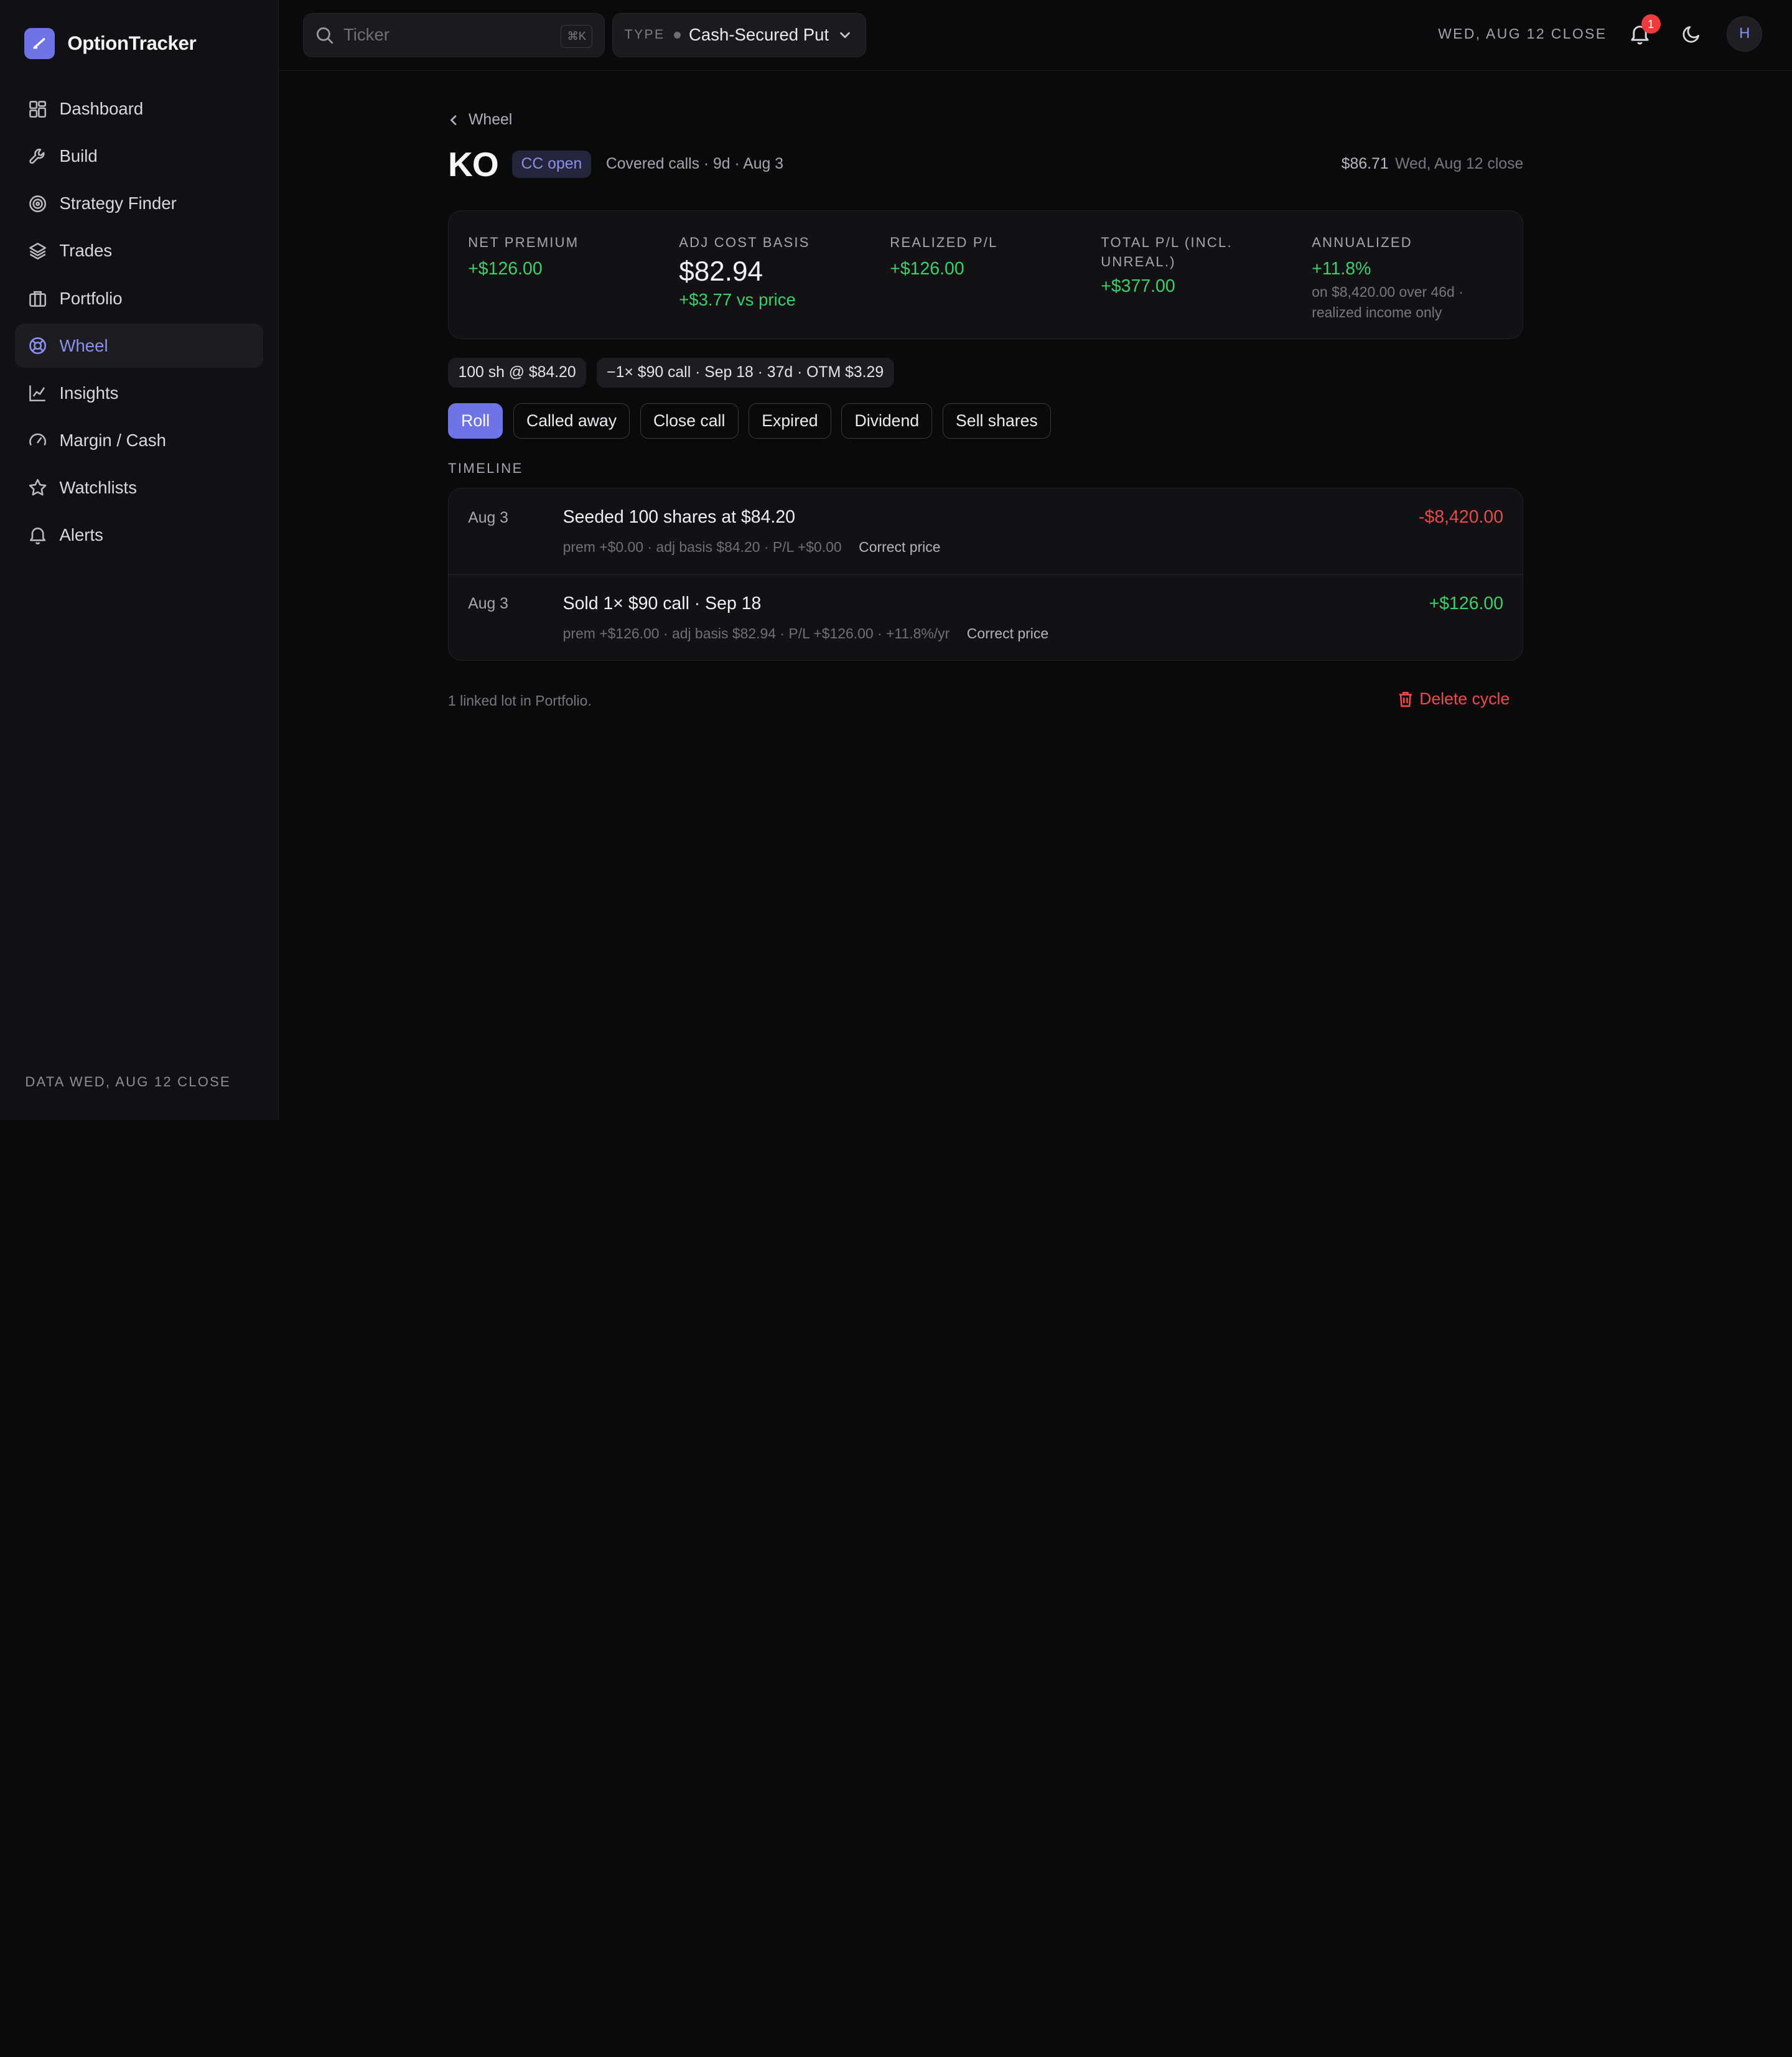 Image resolution: width=1792 pixels, height=2057 pixels. Describe the element at coordinates (944, 242) in the screenshot. I see `stat-label: REALIZED P/L` at that location.